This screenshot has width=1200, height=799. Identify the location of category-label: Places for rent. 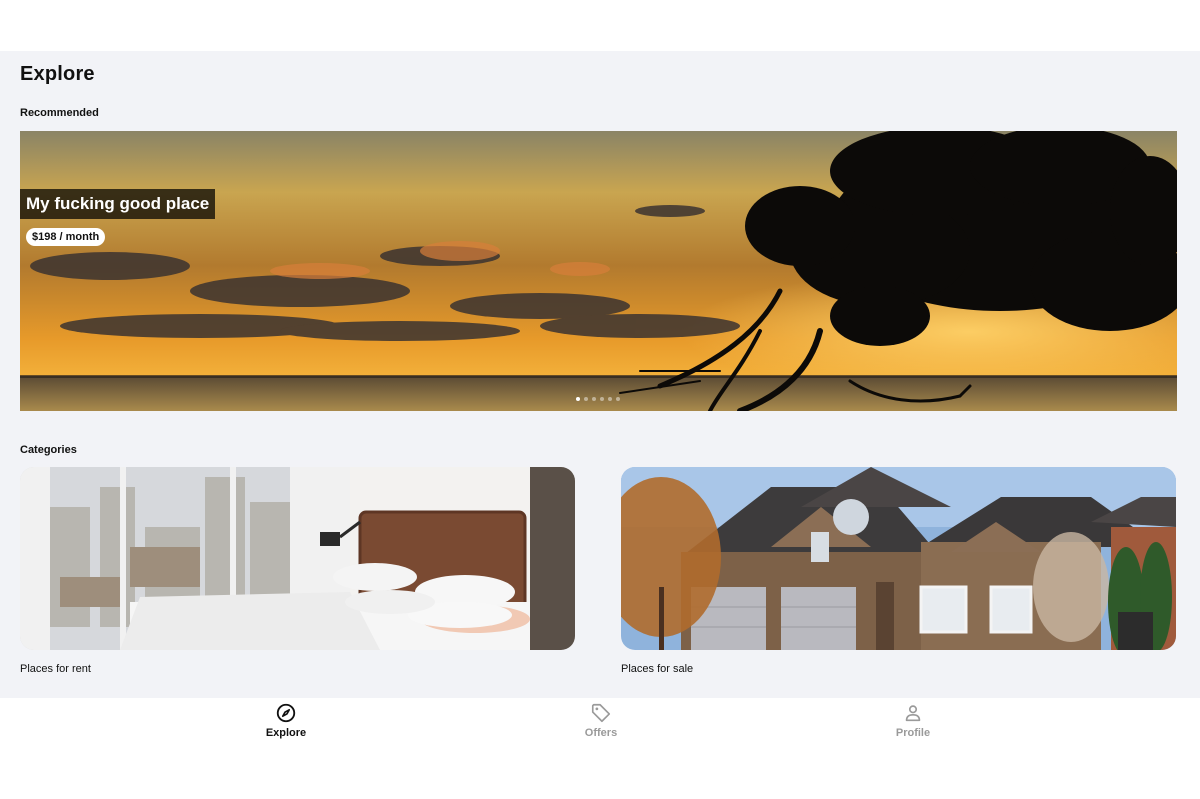
(55, 669).